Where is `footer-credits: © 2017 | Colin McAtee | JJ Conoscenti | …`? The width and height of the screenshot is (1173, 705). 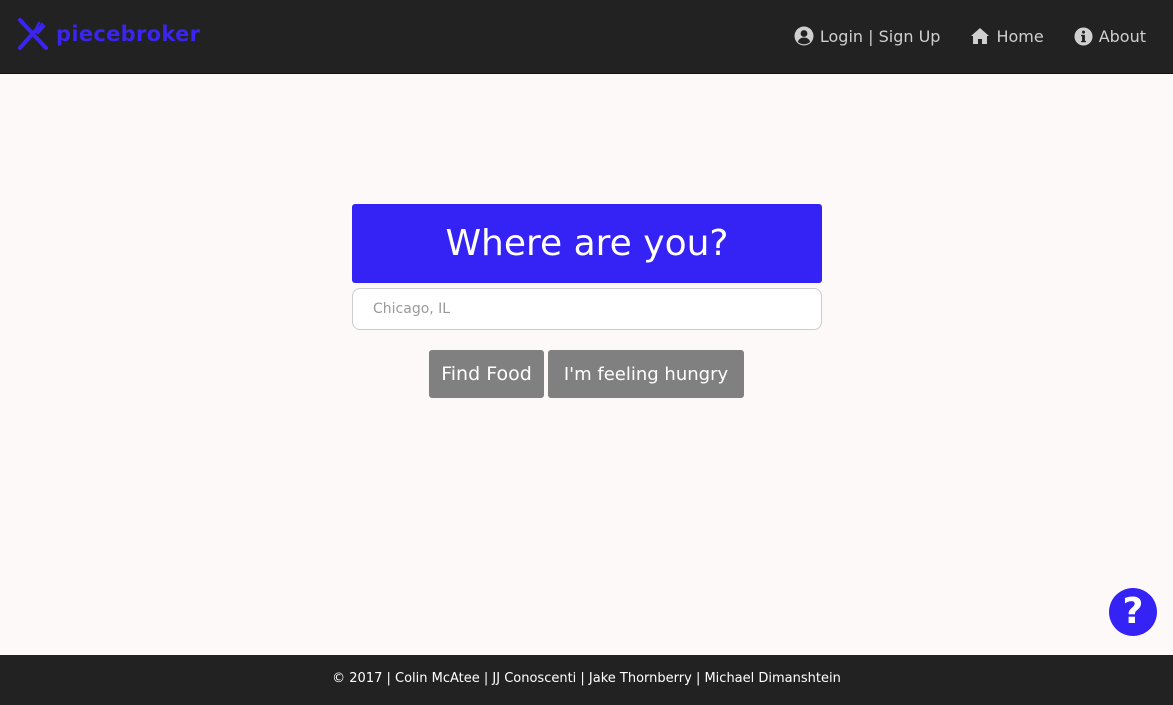
footer-credits: © 2017 | Colin McAtee | JJ Conoscenti | … is located at coordinates (586, 678).